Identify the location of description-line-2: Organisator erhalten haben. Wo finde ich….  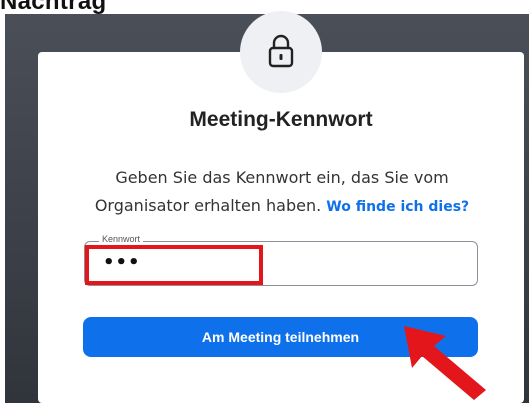
(282, 206).